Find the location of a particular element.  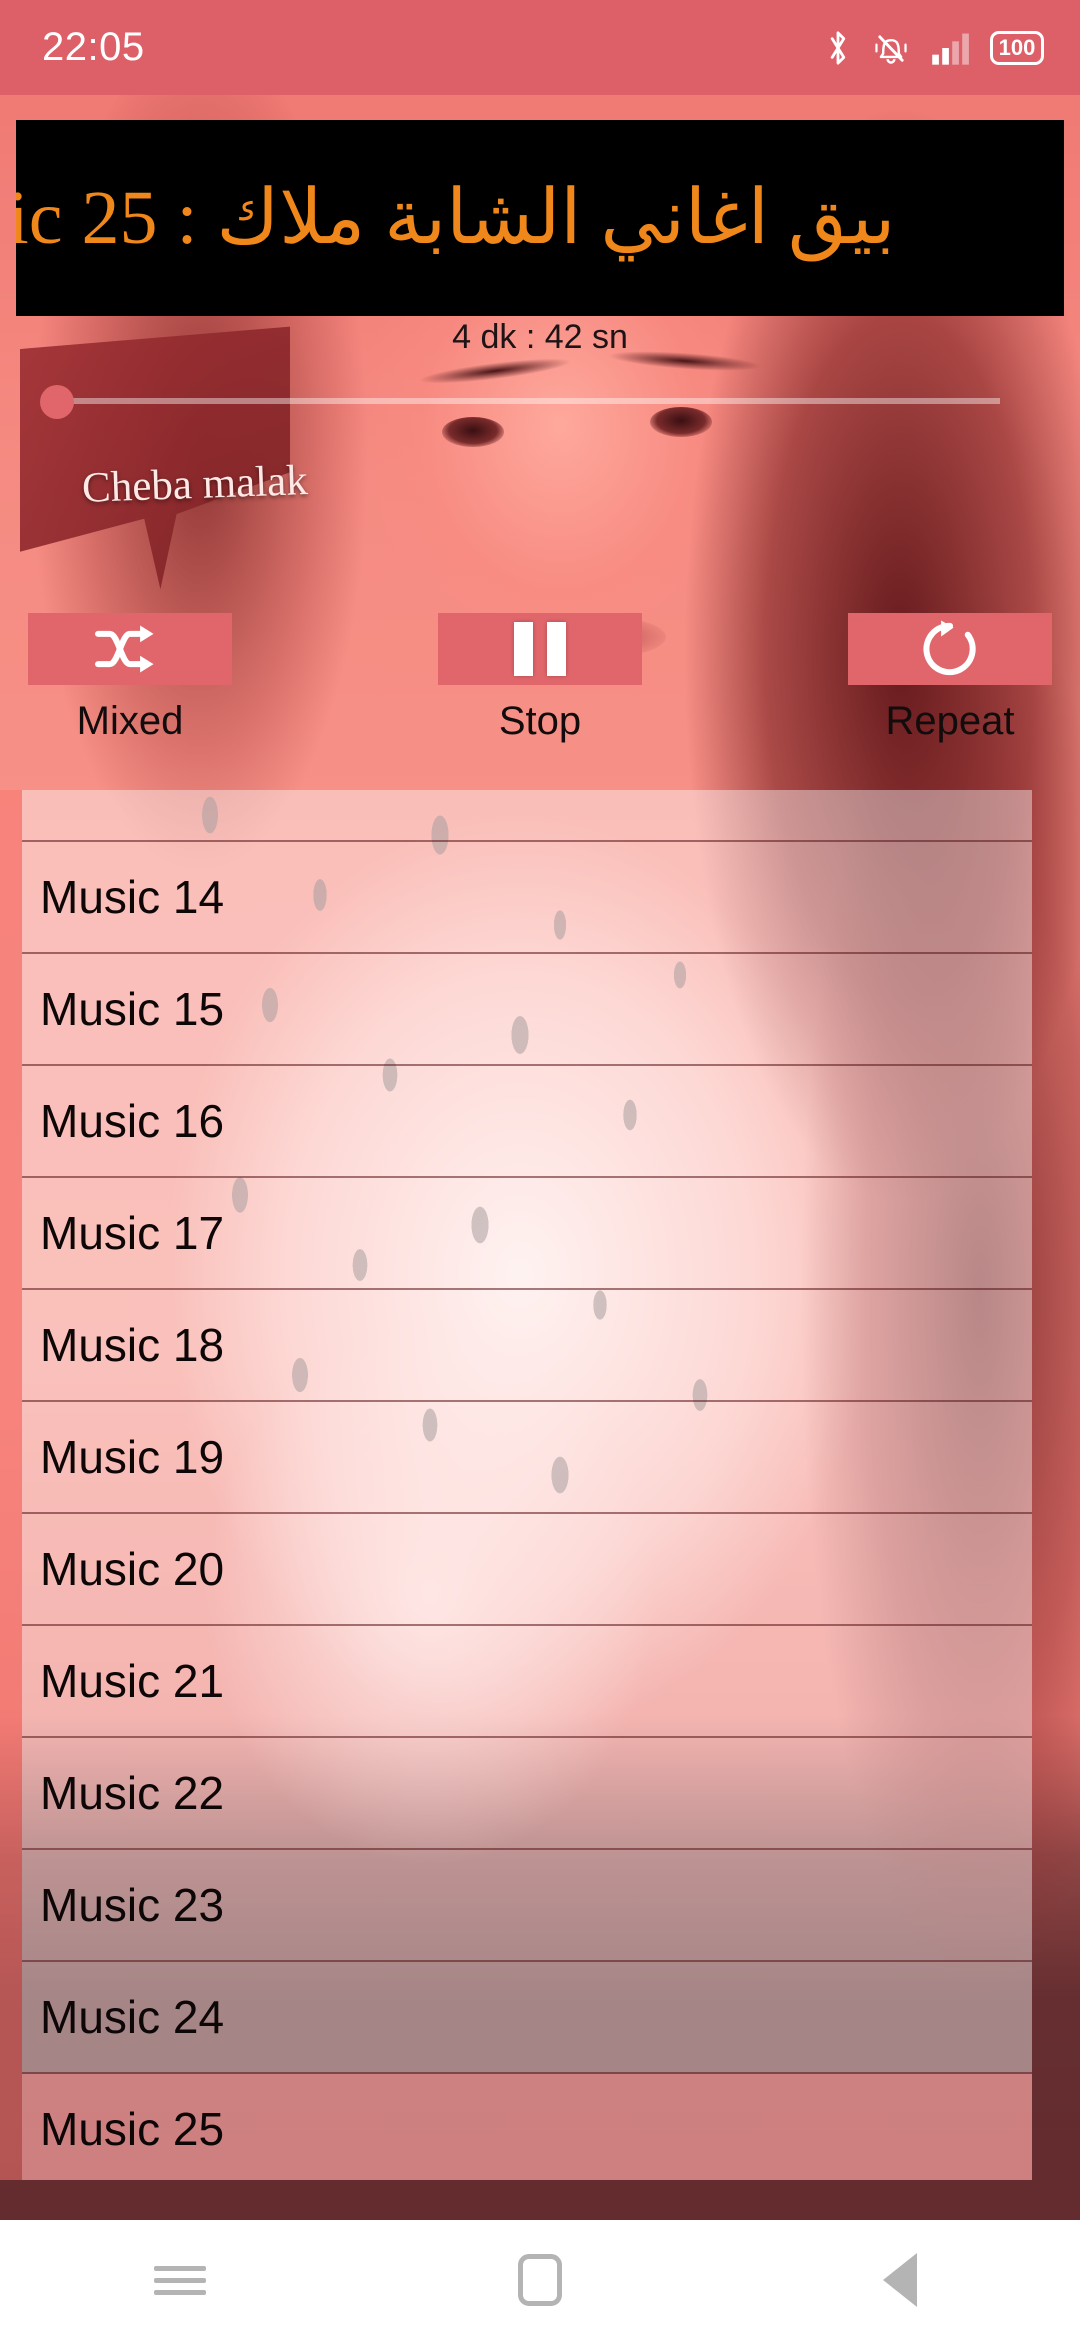

seek-bar is located at coordinates (530, 401).